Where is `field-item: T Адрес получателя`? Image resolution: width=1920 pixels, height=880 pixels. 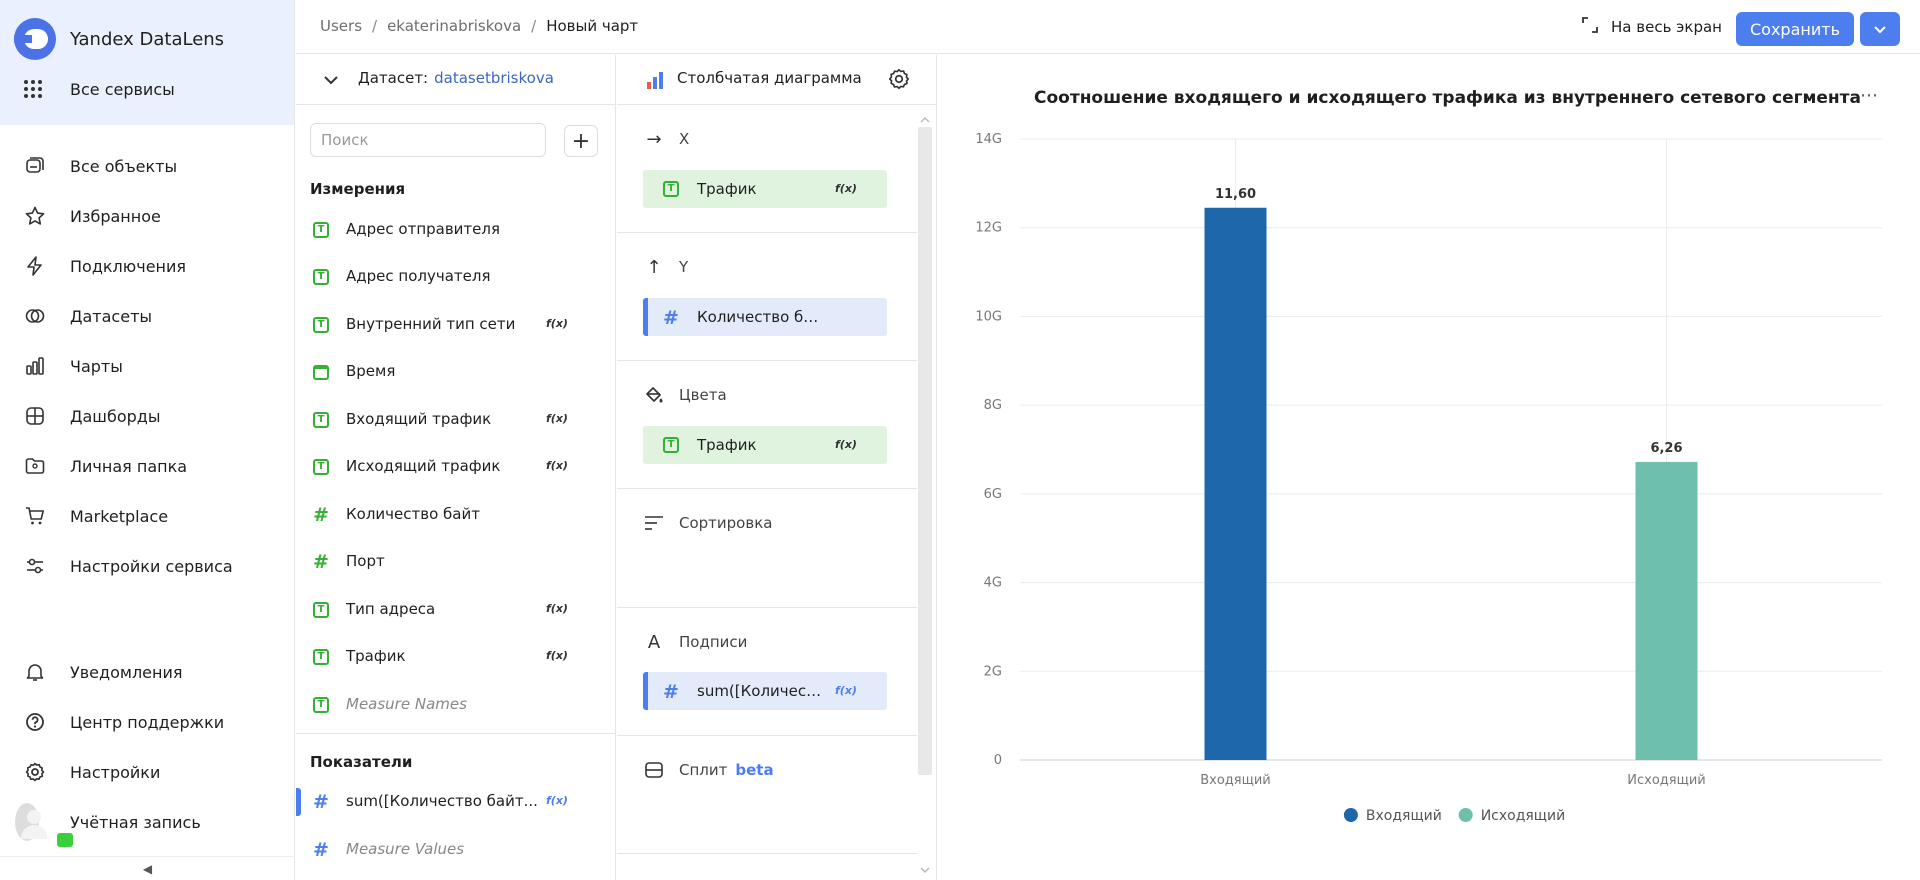
field-item: T Адрес получателя is located at coordinates (456, 277).